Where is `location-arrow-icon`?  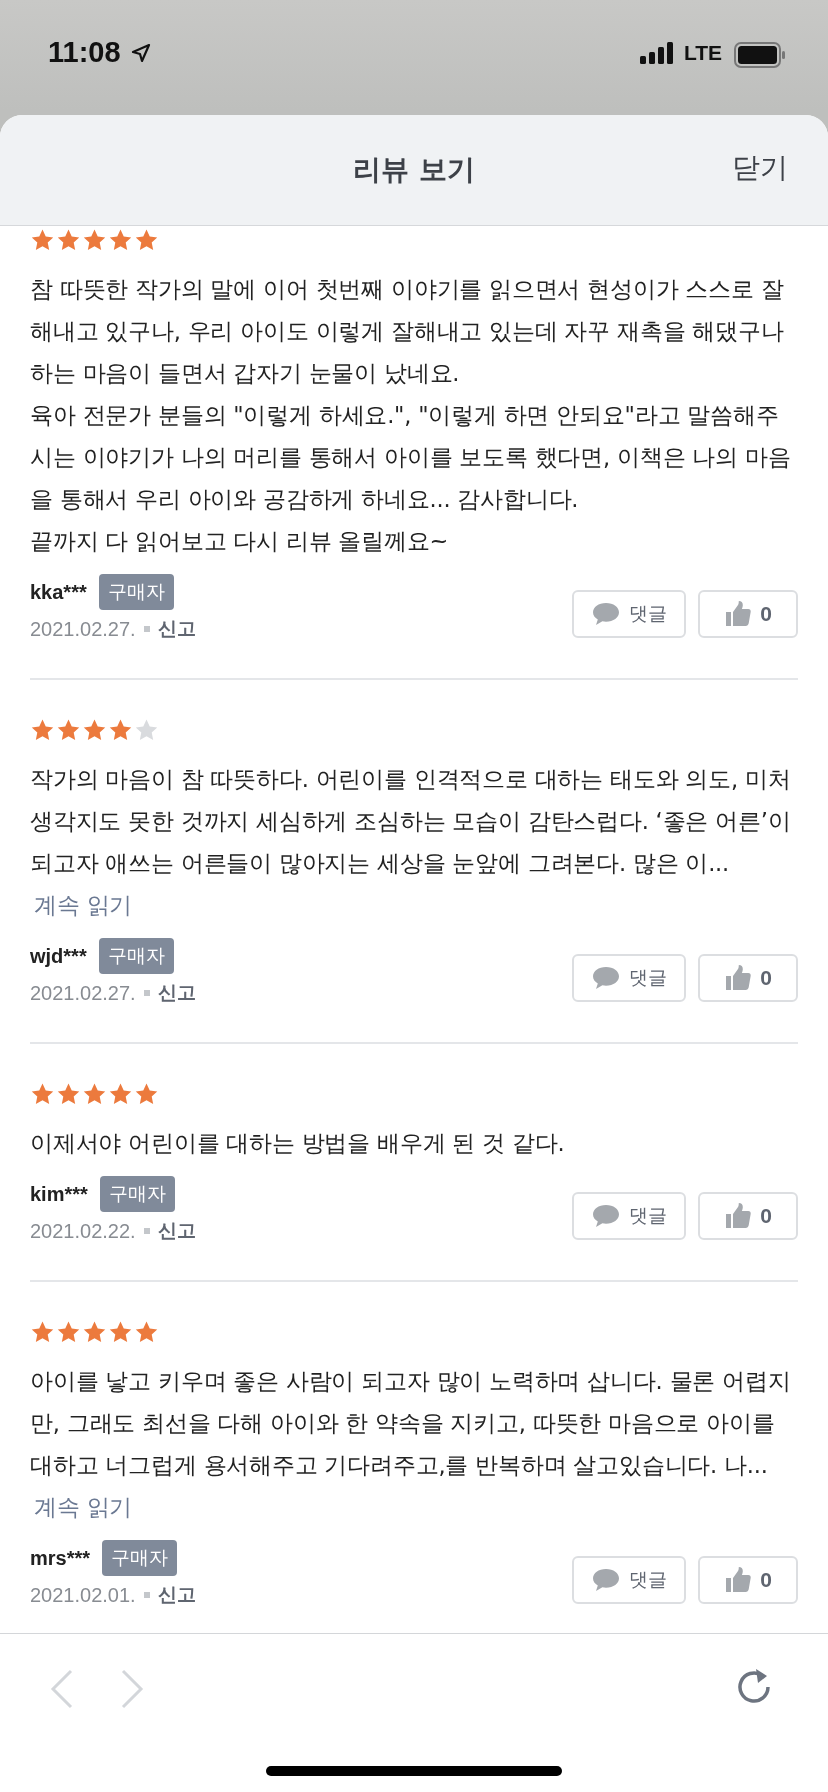 location-arrow-icon is located at coordinates (140, 53).